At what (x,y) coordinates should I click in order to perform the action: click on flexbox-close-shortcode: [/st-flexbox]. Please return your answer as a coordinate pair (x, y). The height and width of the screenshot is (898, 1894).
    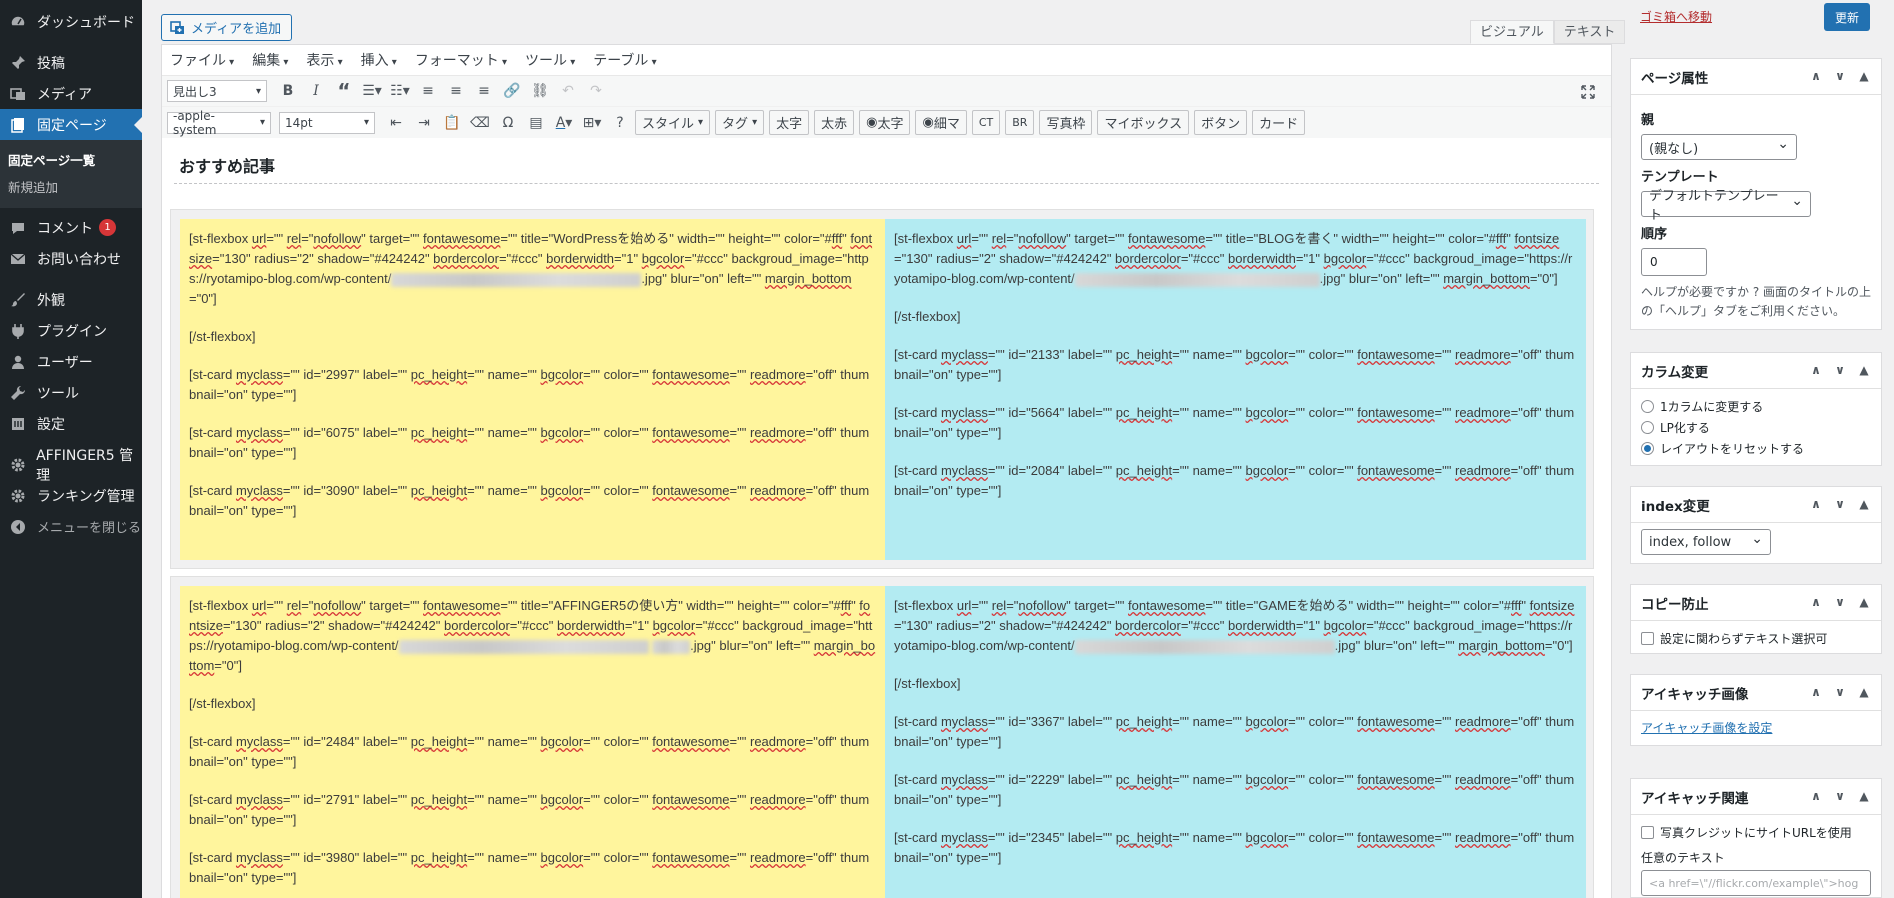
    Looking at the image, I should click on (927, 316).